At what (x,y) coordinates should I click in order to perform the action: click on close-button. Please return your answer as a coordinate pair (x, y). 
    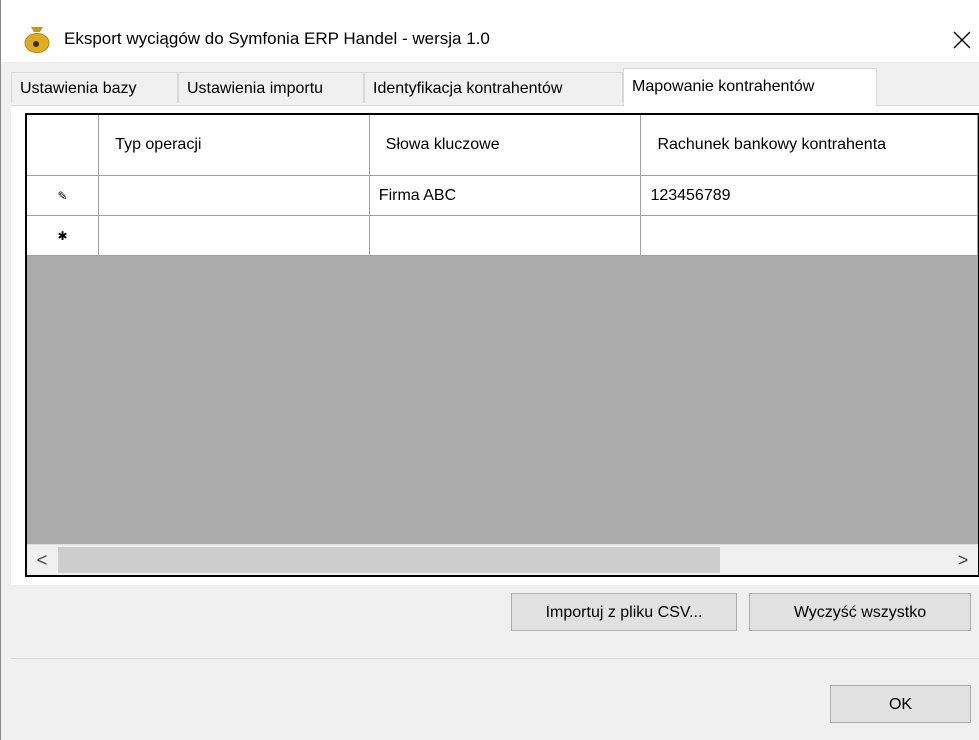
    Looking at the image, I should click on (962, 39).